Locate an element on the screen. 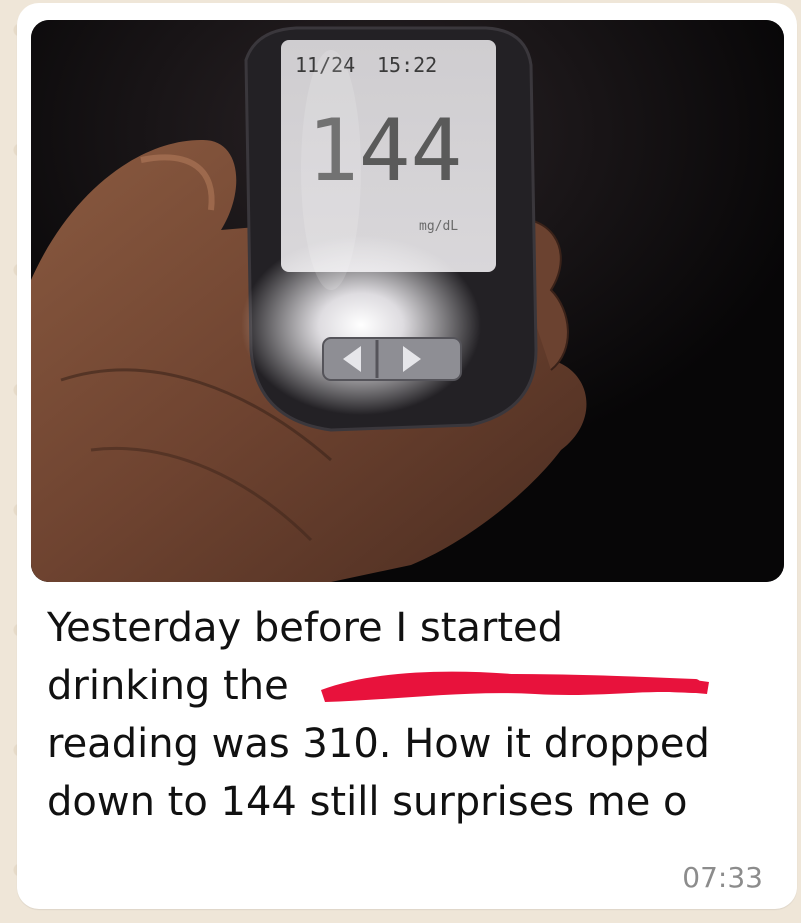 The height and width of the screenshot is (923, 801). meter-unit: mg/dL is located at coordinates (438, 226).